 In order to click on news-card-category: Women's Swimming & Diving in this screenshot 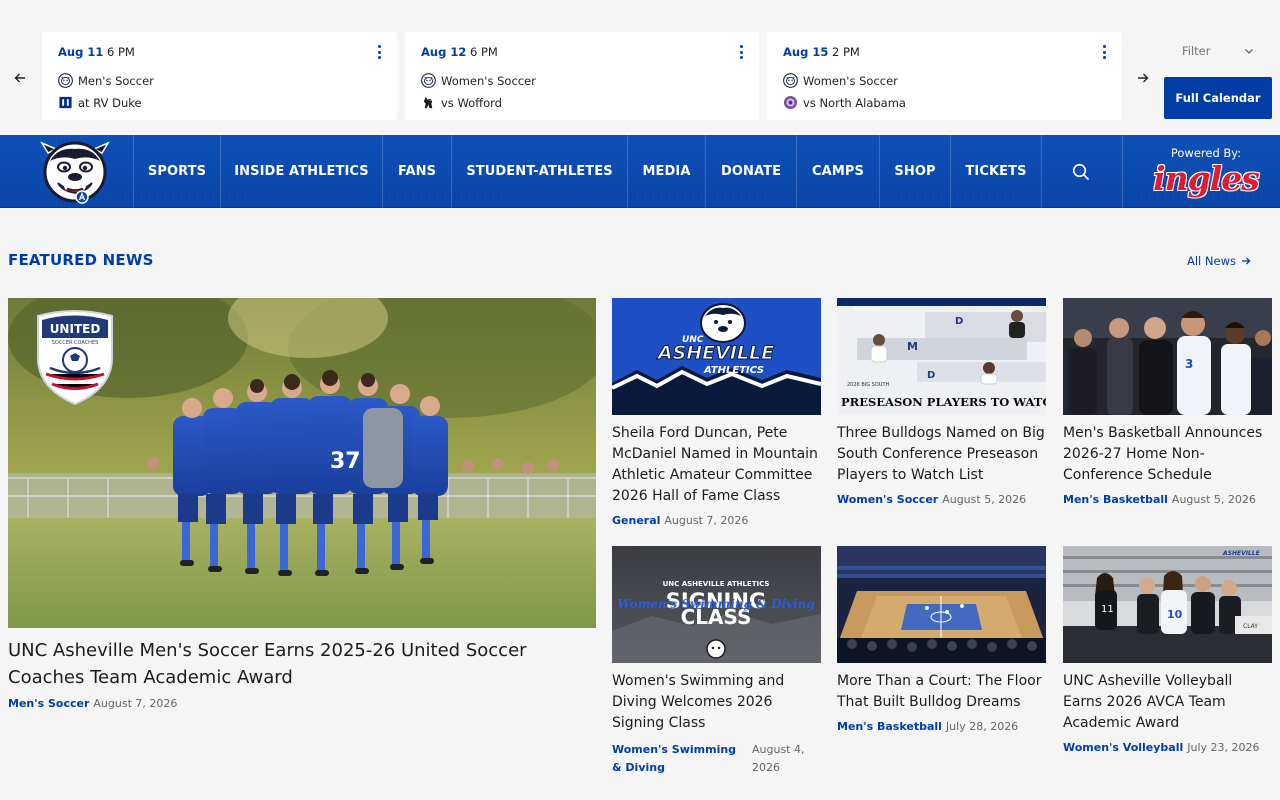, I will do `click(674, 759)`.